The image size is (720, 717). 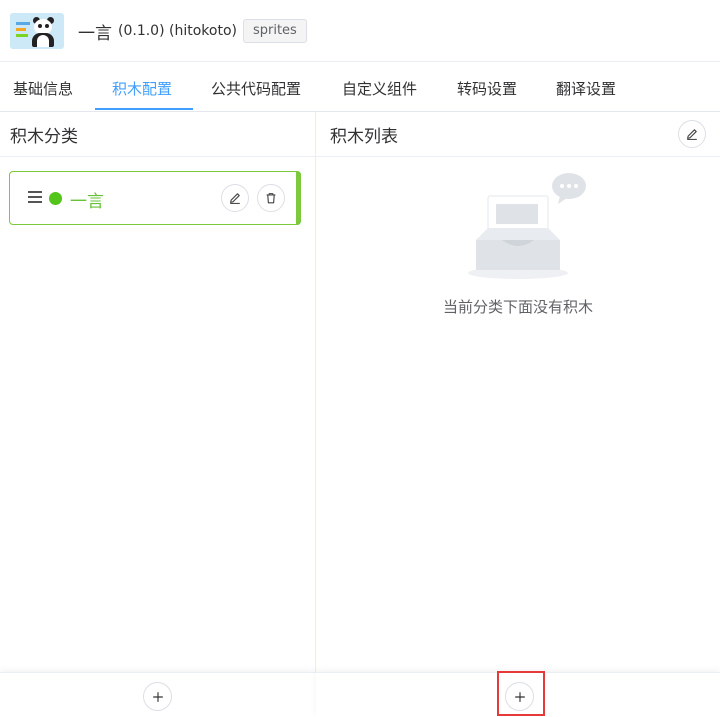 What do you see at coordinates (157, 134) in the screenshot?
I see `block-category-header: 积木分类` at bounding box center [157, 134].